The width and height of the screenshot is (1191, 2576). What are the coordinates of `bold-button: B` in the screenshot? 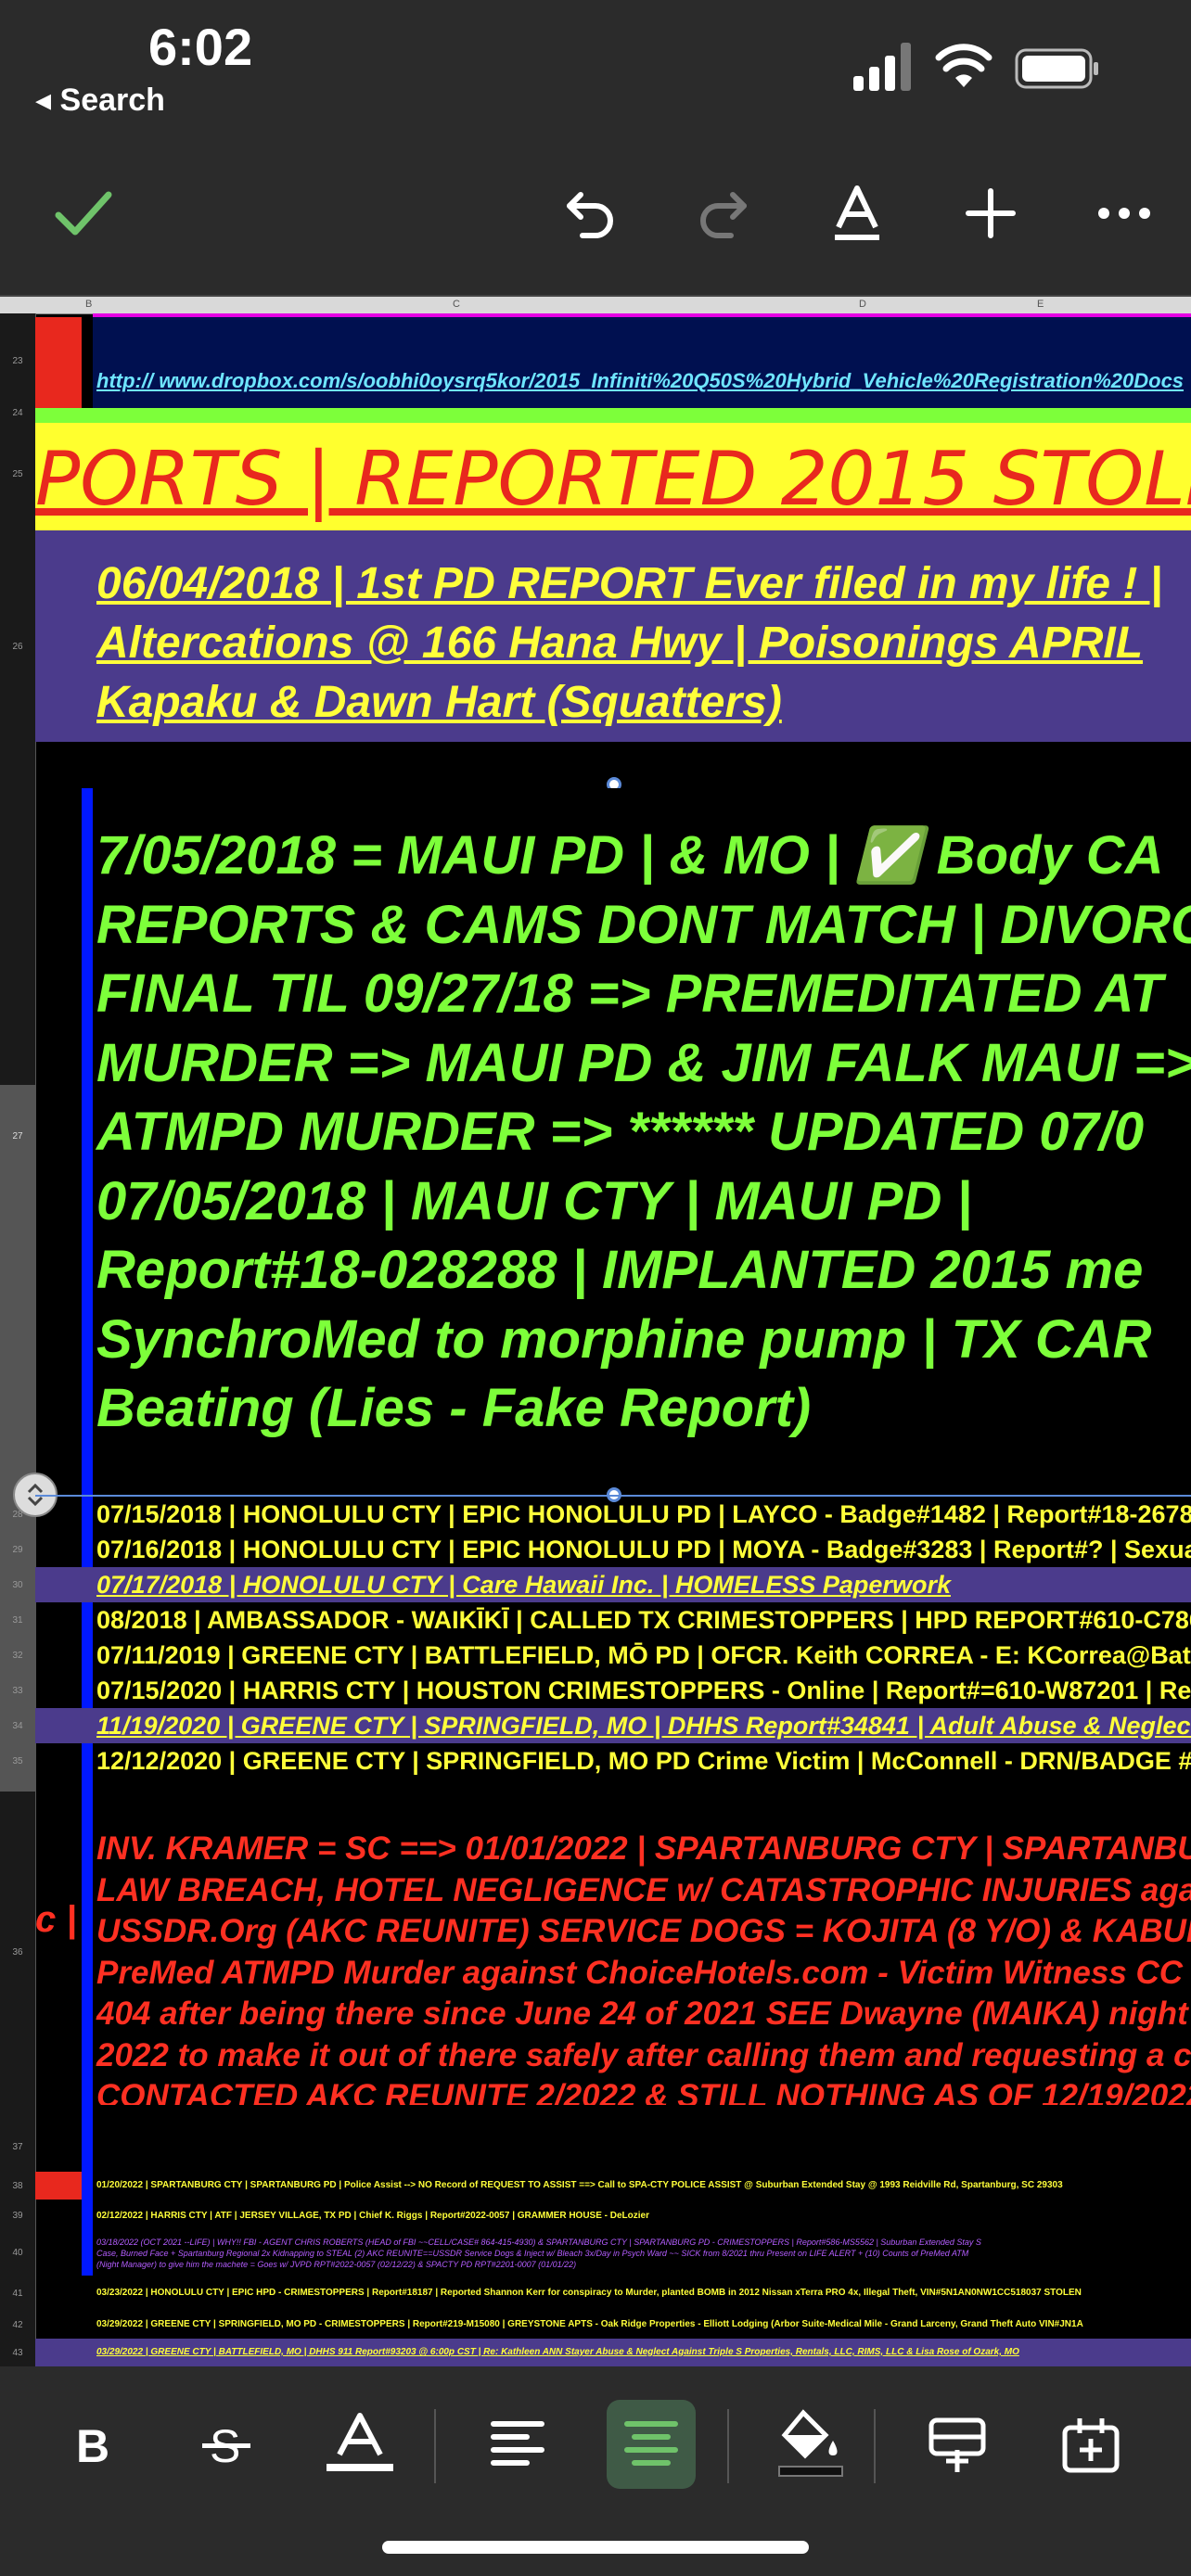 It's located at (92, 2445).